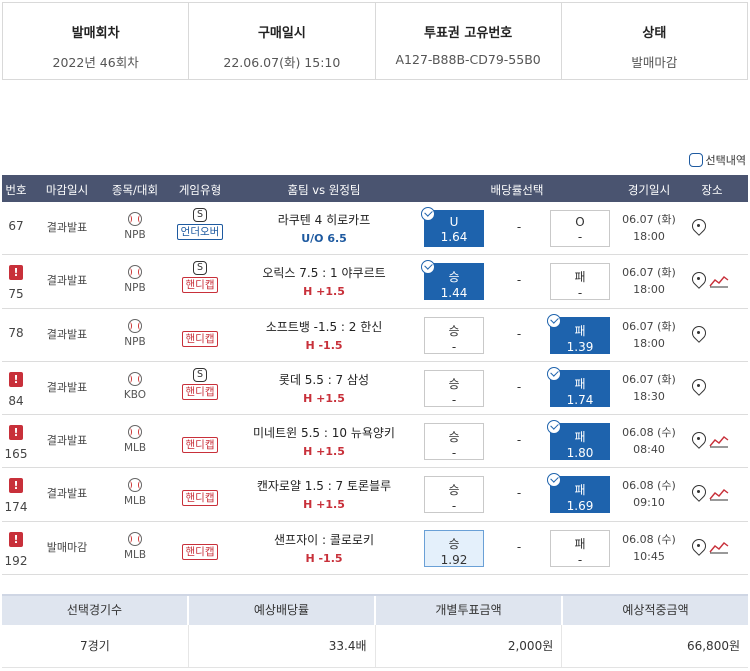 This screenshot has width=750, height=671. Describe the element at coordinates (135, 190) in the screenshot. I see `col-header-sport: 종목/대회` at that location.